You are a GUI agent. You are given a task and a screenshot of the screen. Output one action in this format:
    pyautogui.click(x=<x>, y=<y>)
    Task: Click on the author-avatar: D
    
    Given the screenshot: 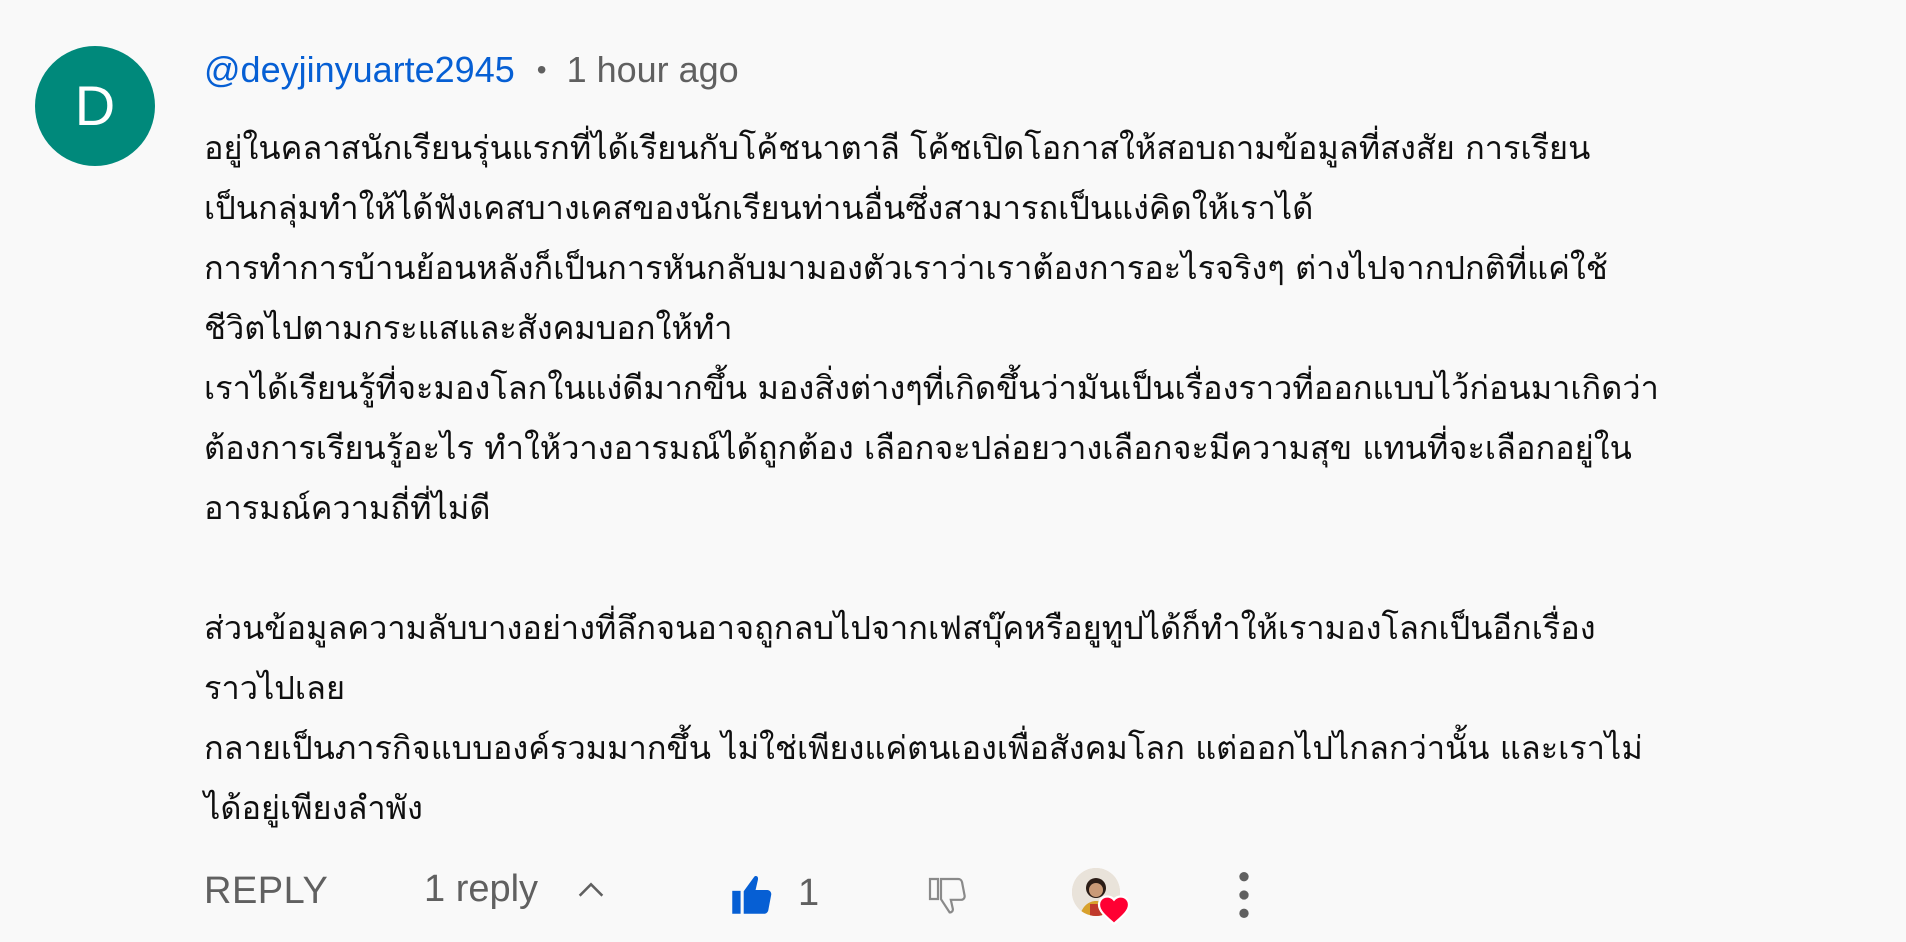 What is the action you would take?
    pyautogui.click(x=95, y=106)
    